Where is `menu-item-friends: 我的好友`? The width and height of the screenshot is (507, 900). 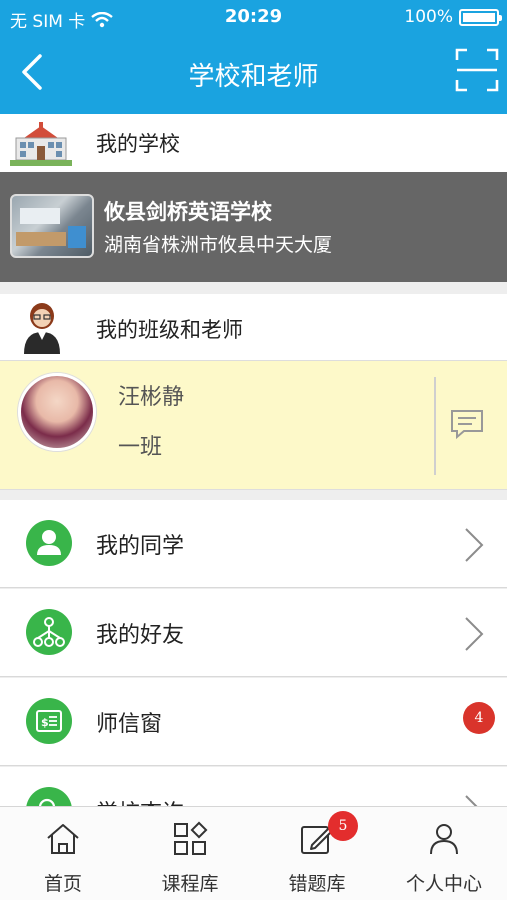
menu-item-friends: 我的好友 is located at coordinates (253, 633).